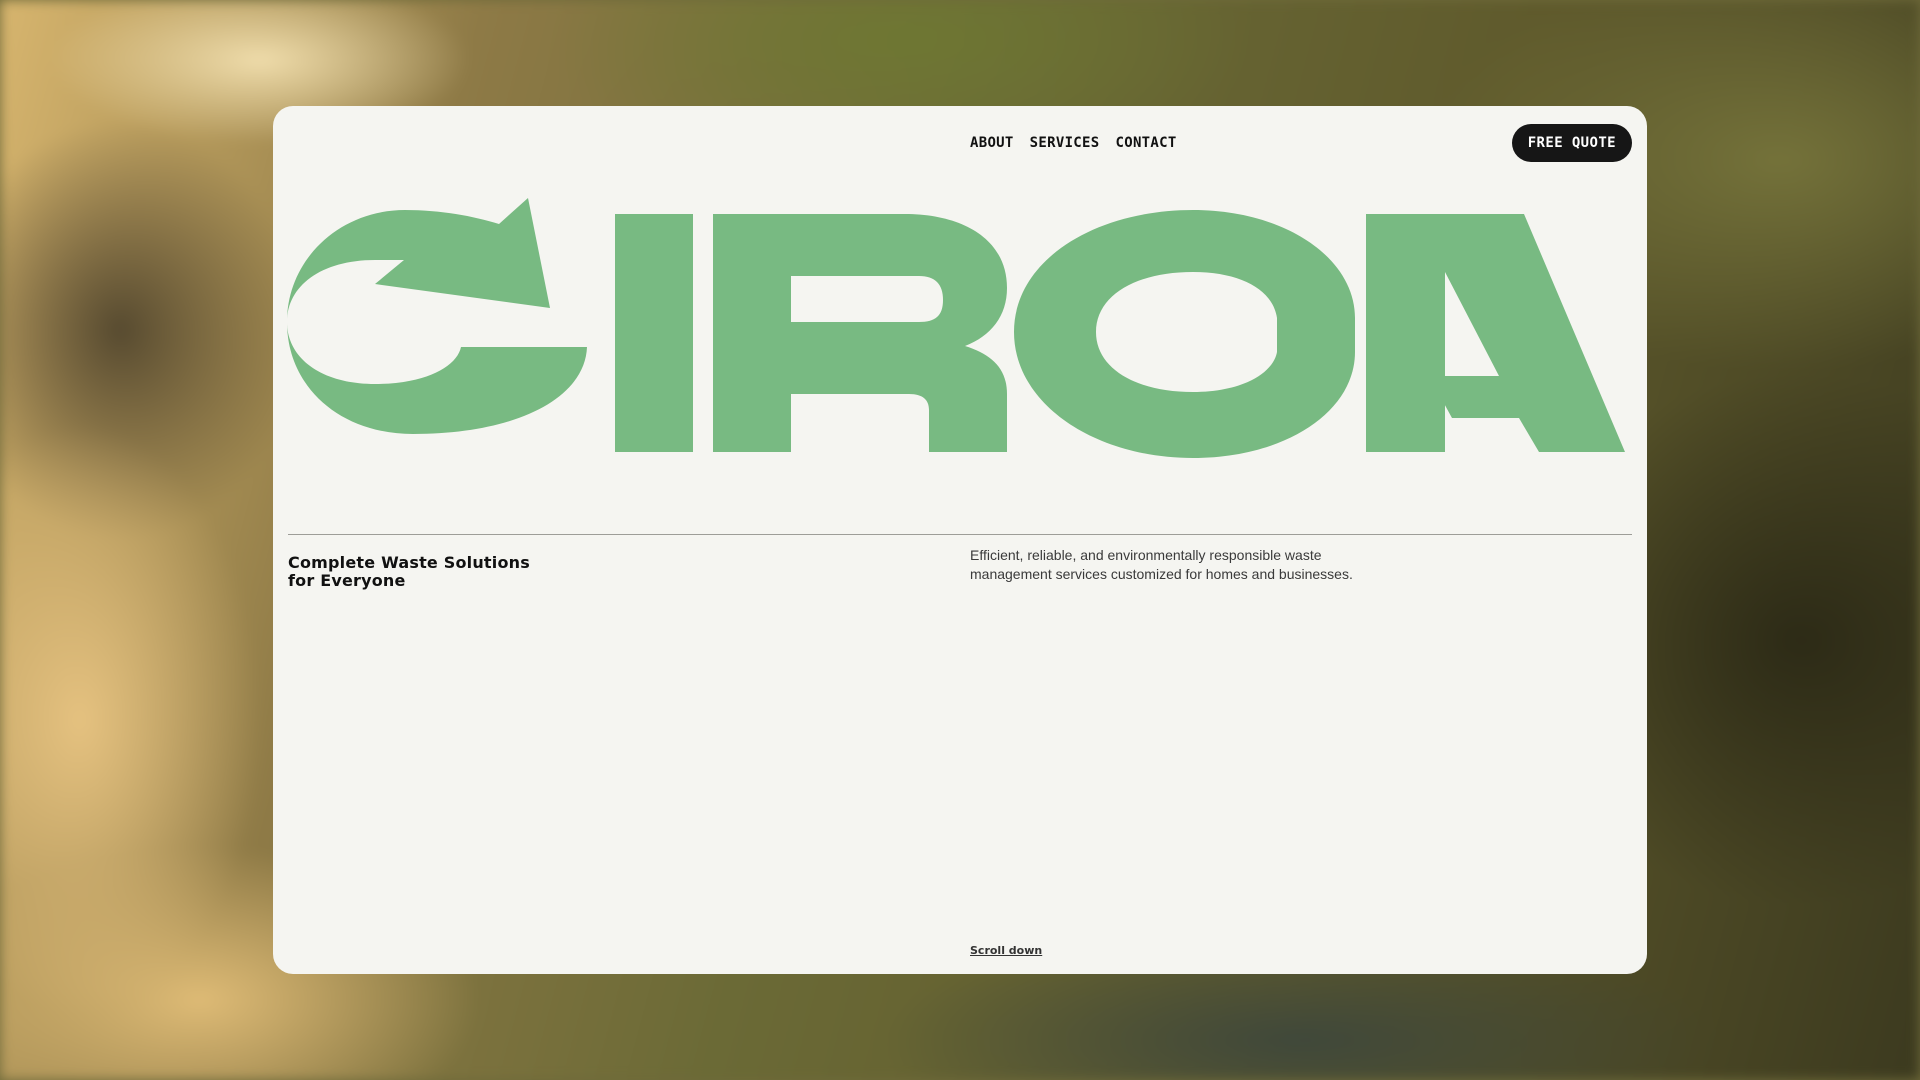  I want to click on hero-headline: Complete Waste Solutions for Everyone, so click(438, 572).